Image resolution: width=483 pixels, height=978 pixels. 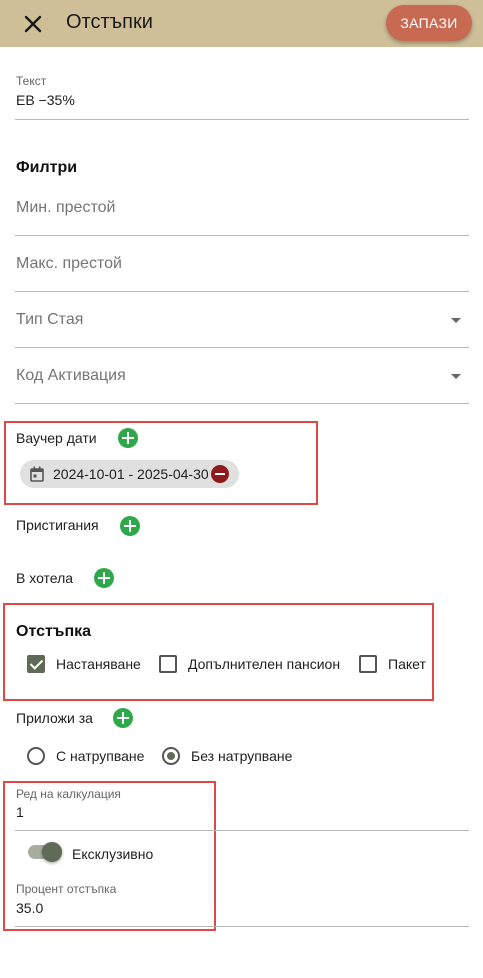 What do you see at coordinates (130, 526) in the screenshot?
I see `add-arrival-icon` at bounding box center [130, 526].